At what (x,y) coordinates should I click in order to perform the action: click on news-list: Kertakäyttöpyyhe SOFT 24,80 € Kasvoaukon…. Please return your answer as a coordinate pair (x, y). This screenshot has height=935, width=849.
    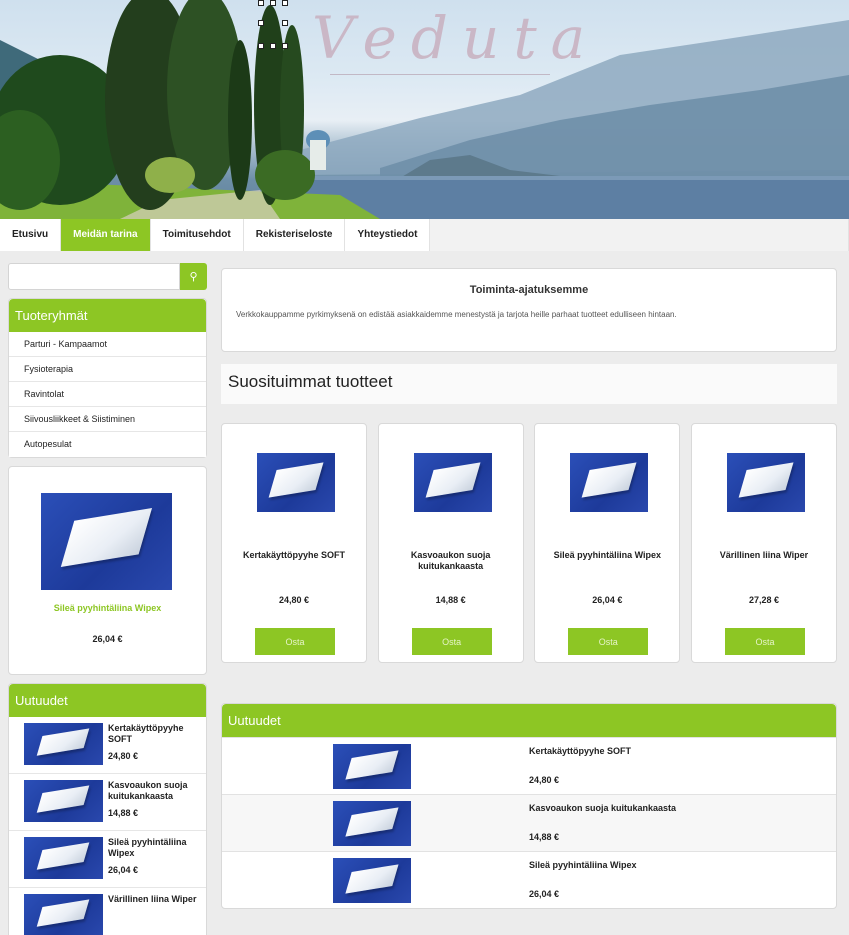
    Looking at the image, I should click on (529, 822).